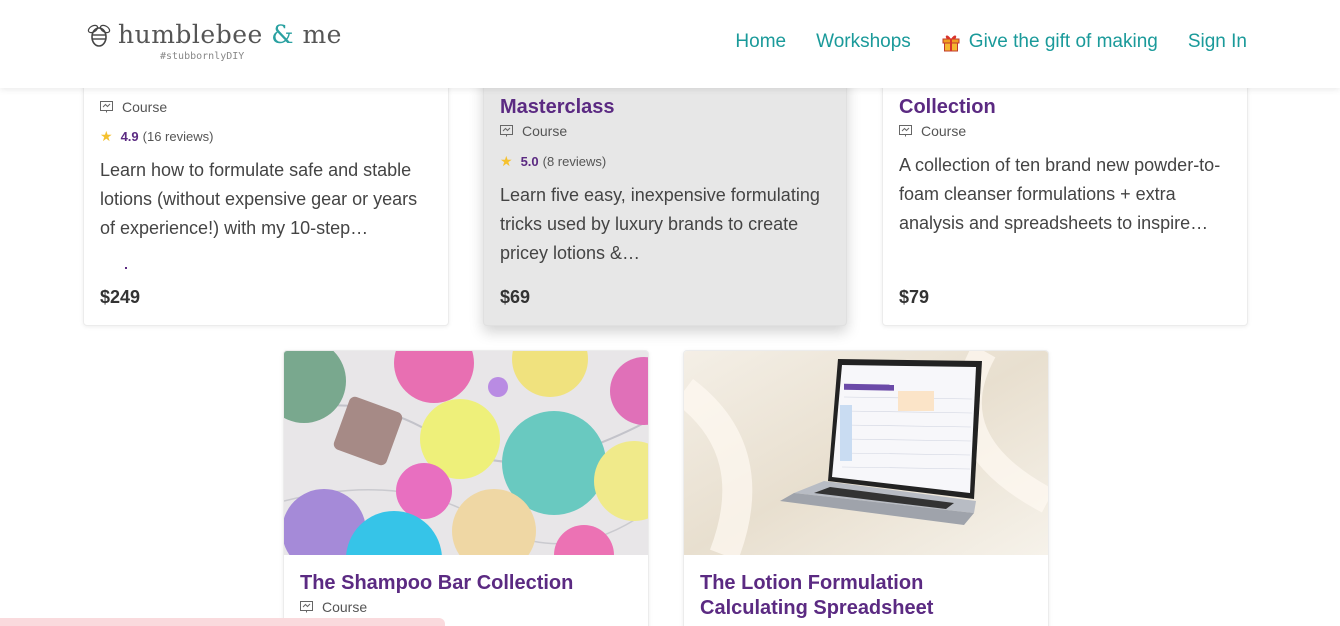 The height and width of the screenshot is (626, 1340). I want to click on card-price: $79, so click(914, 297).